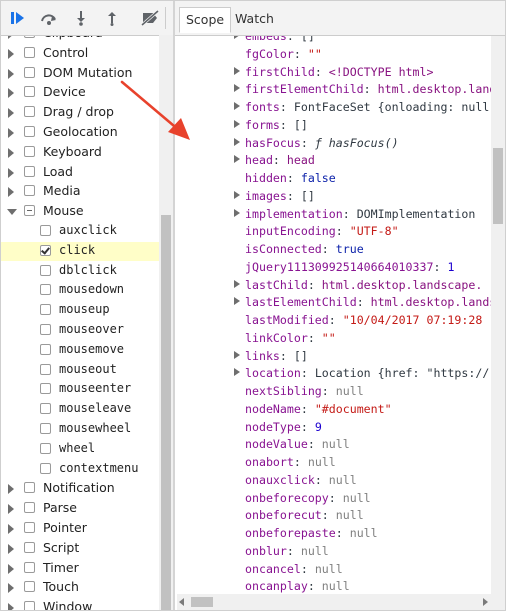  Describe the element at coordinates (80, 429) in the screenshot. I see `event-row: mousewheel` at that location.